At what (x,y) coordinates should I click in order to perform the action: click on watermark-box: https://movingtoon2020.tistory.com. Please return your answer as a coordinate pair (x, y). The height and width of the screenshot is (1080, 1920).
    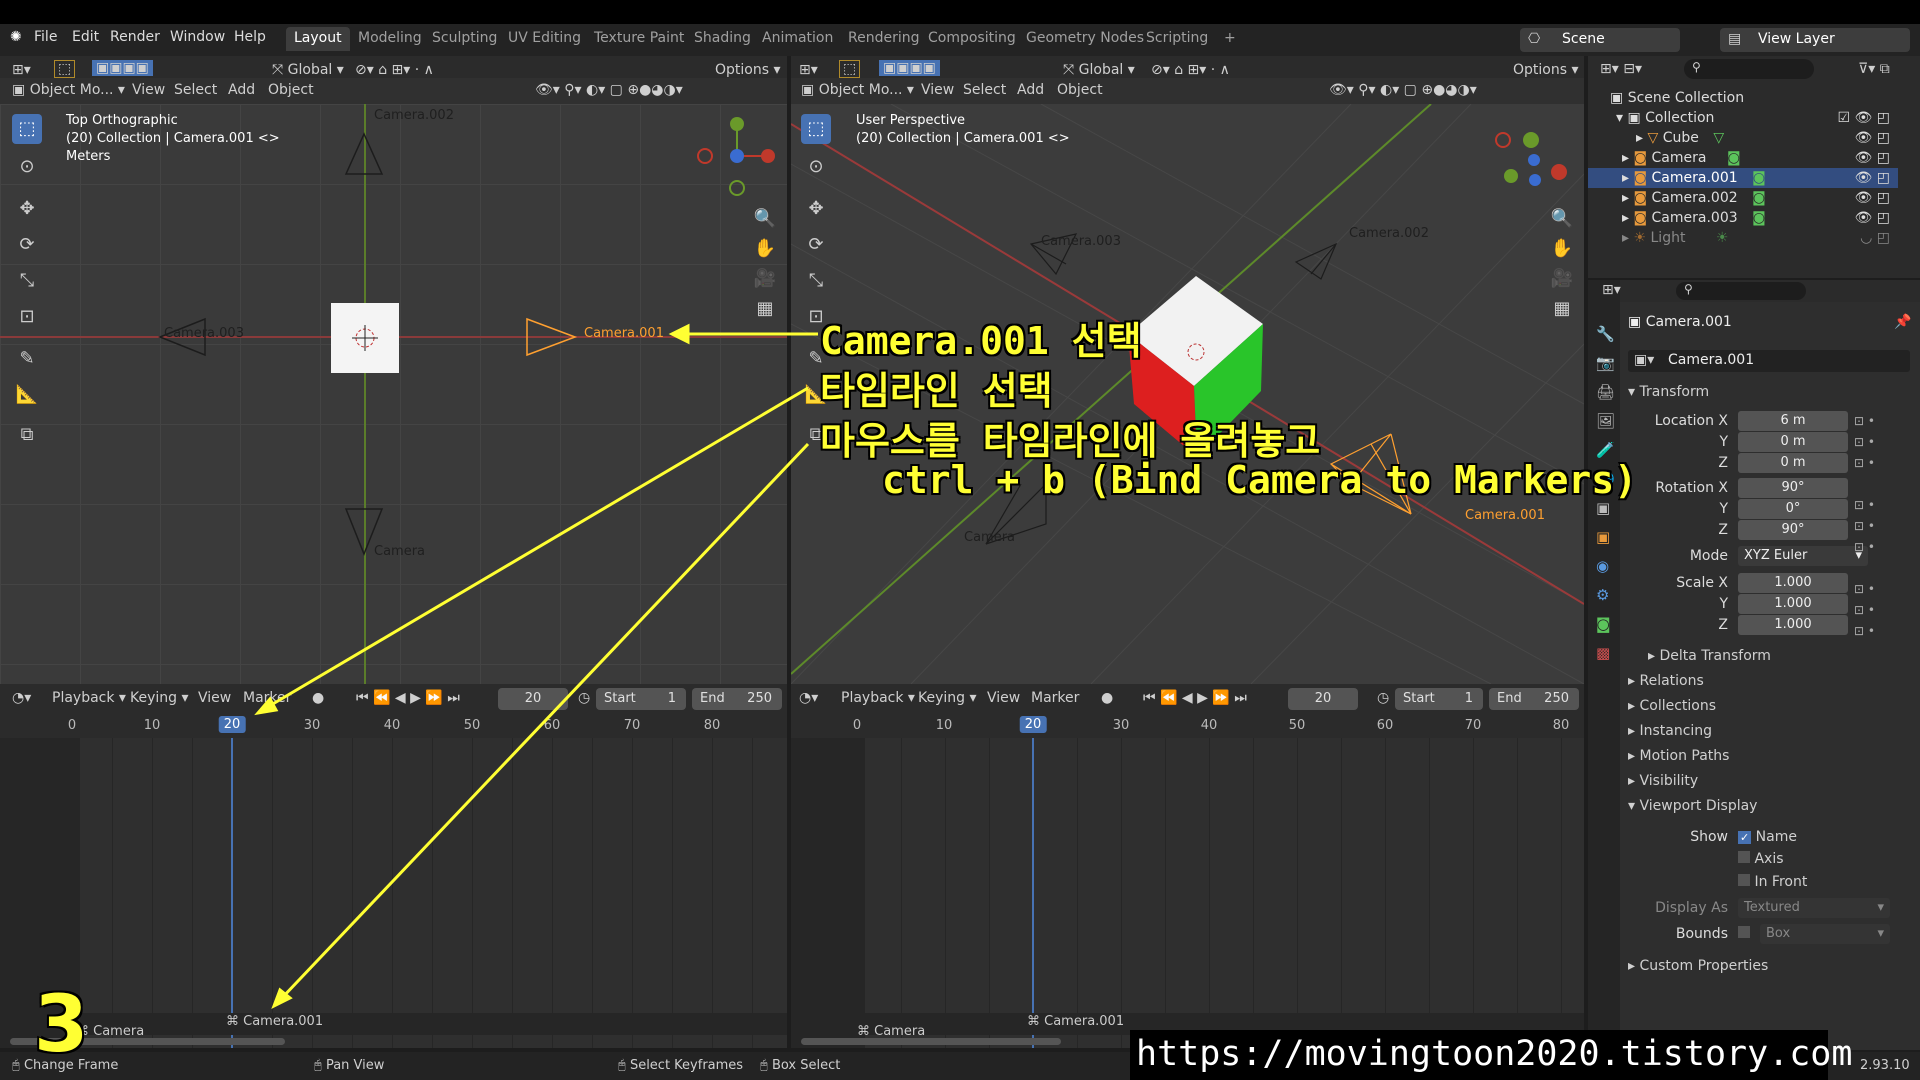
    Looking at the image, I should click on (1491, 1055).